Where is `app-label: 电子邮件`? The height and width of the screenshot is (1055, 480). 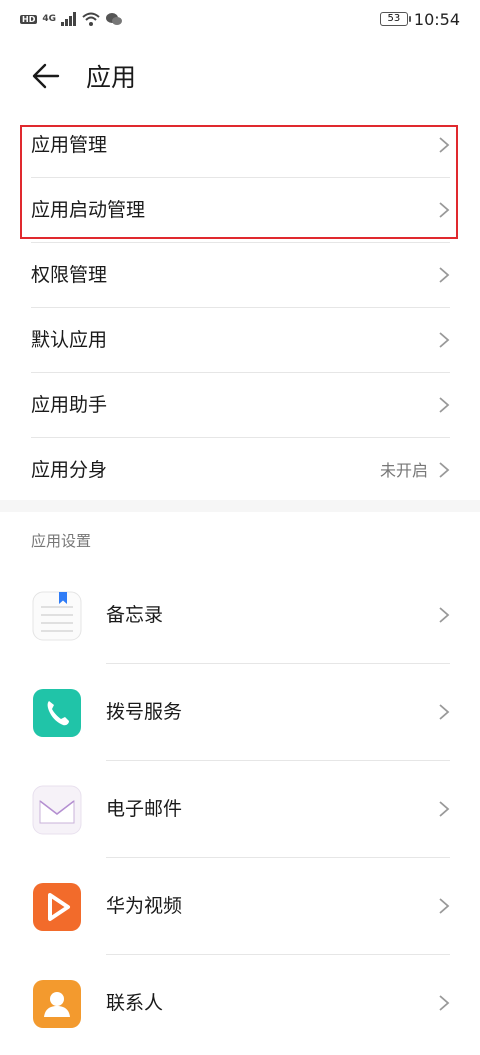
app-label: 电子邮件 is located at coordinates (144, 809).